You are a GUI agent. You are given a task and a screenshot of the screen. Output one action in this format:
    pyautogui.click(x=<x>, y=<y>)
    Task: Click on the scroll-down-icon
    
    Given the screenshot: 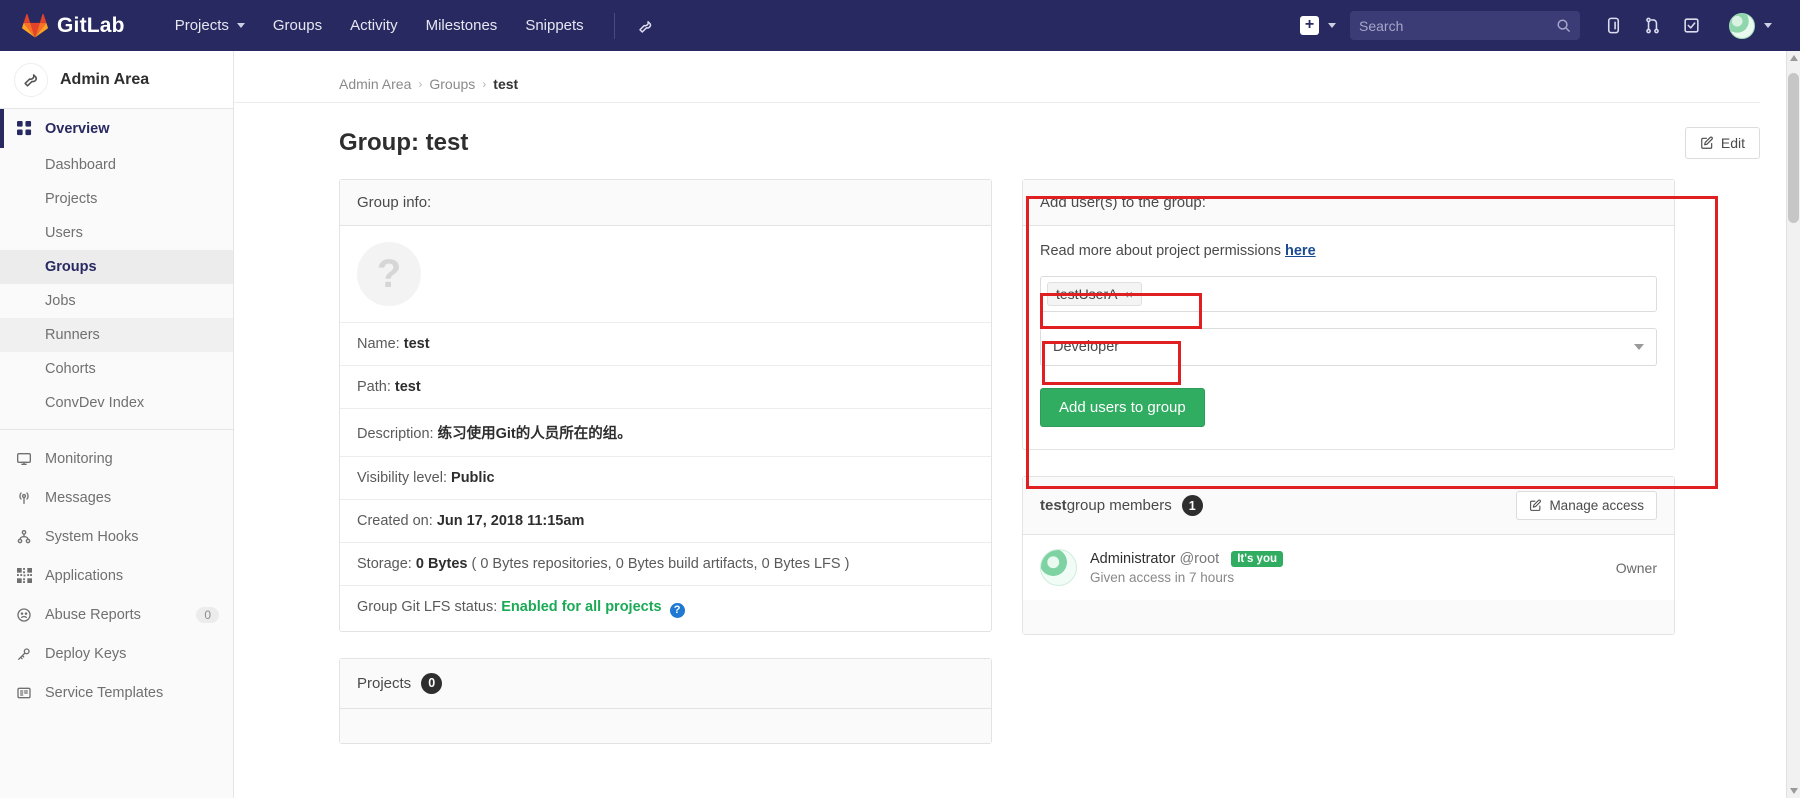 What is the action you would take?
    pyautogui.click(x=1794, y=791)
    